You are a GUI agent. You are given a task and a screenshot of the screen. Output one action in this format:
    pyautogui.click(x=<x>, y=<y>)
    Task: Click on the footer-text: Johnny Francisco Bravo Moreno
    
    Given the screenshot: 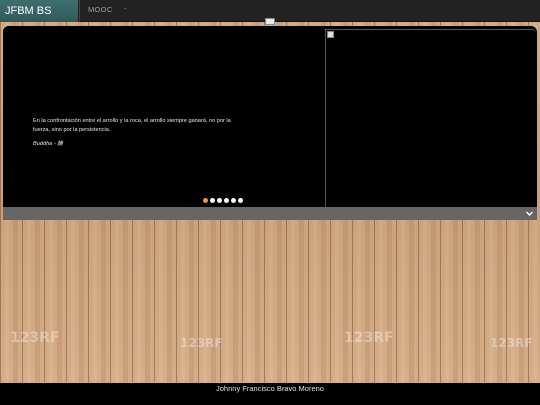 What is the action you would take?
    pyautogui.click(x=270, y=388)
    